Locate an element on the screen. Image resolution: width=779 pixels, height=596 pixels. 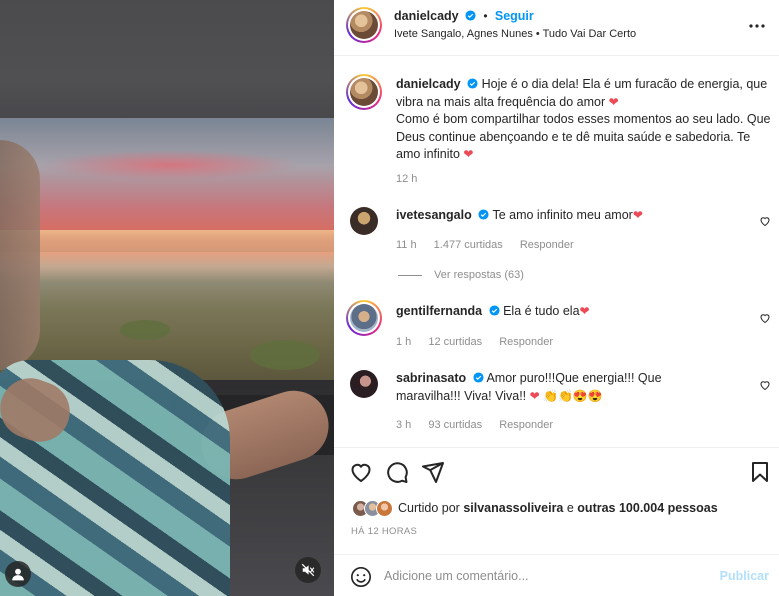
emoji-icon is located at coordinates (361, 577).